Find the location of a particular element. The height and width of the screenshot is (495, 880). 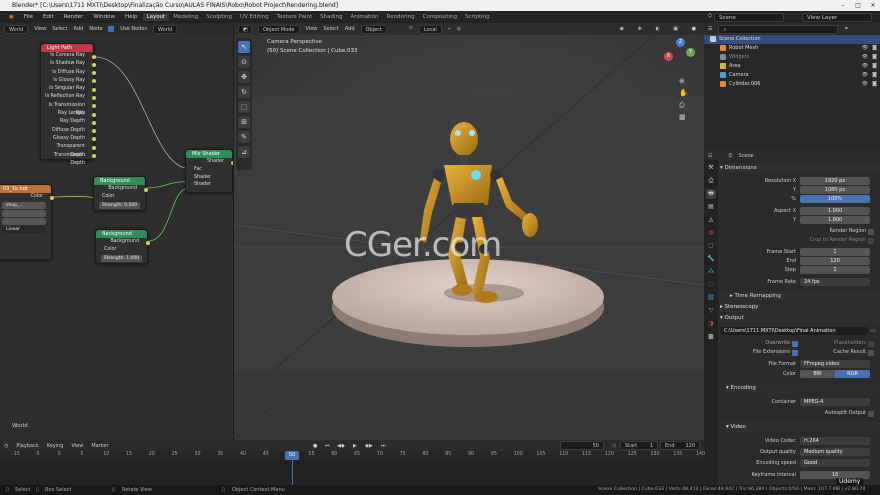

frame-step-field: 1 is located at coordinates (835, 270).